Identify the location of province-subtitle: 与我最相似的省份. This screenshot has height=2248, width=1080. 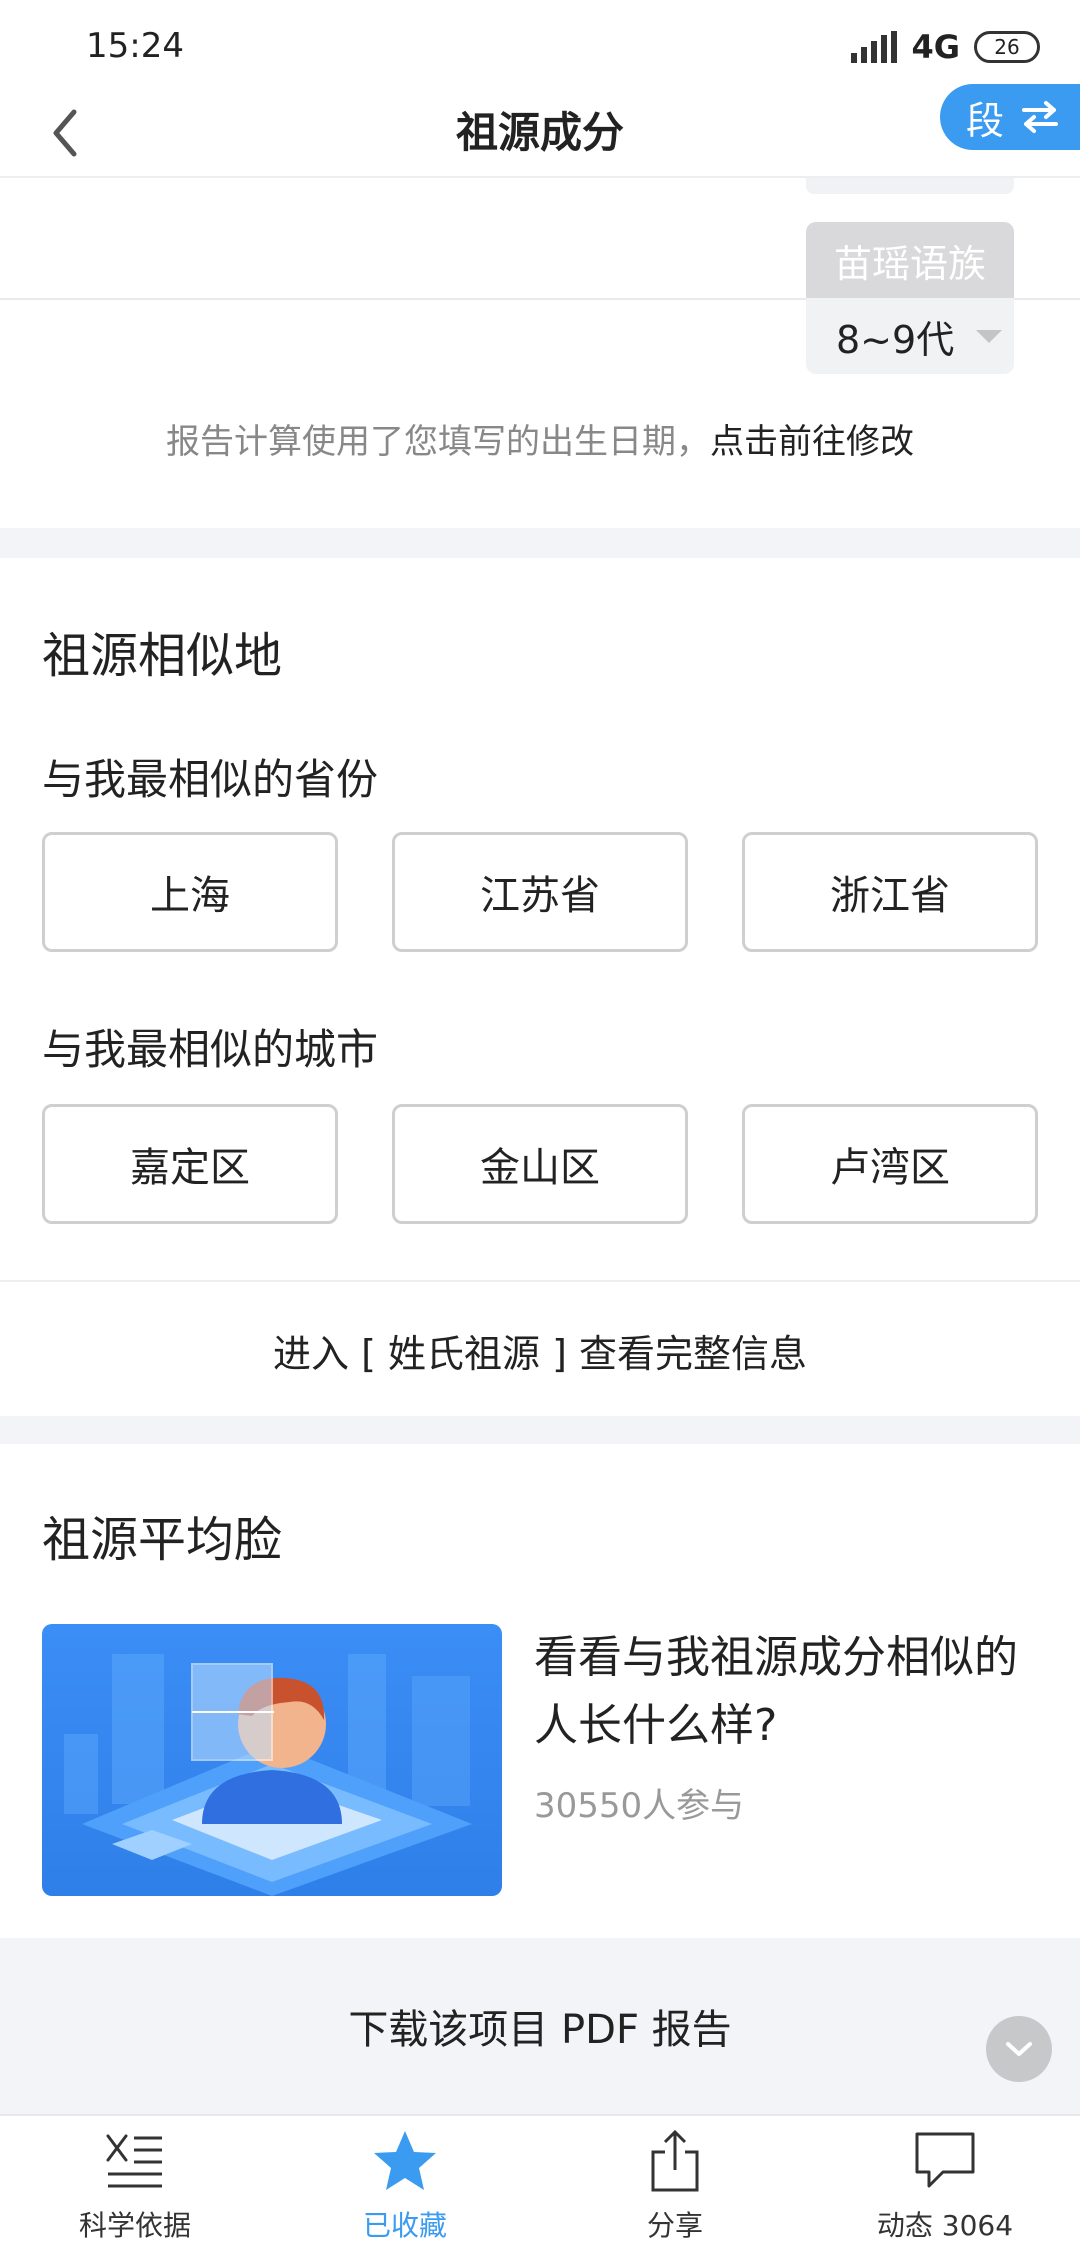
(210, 779).